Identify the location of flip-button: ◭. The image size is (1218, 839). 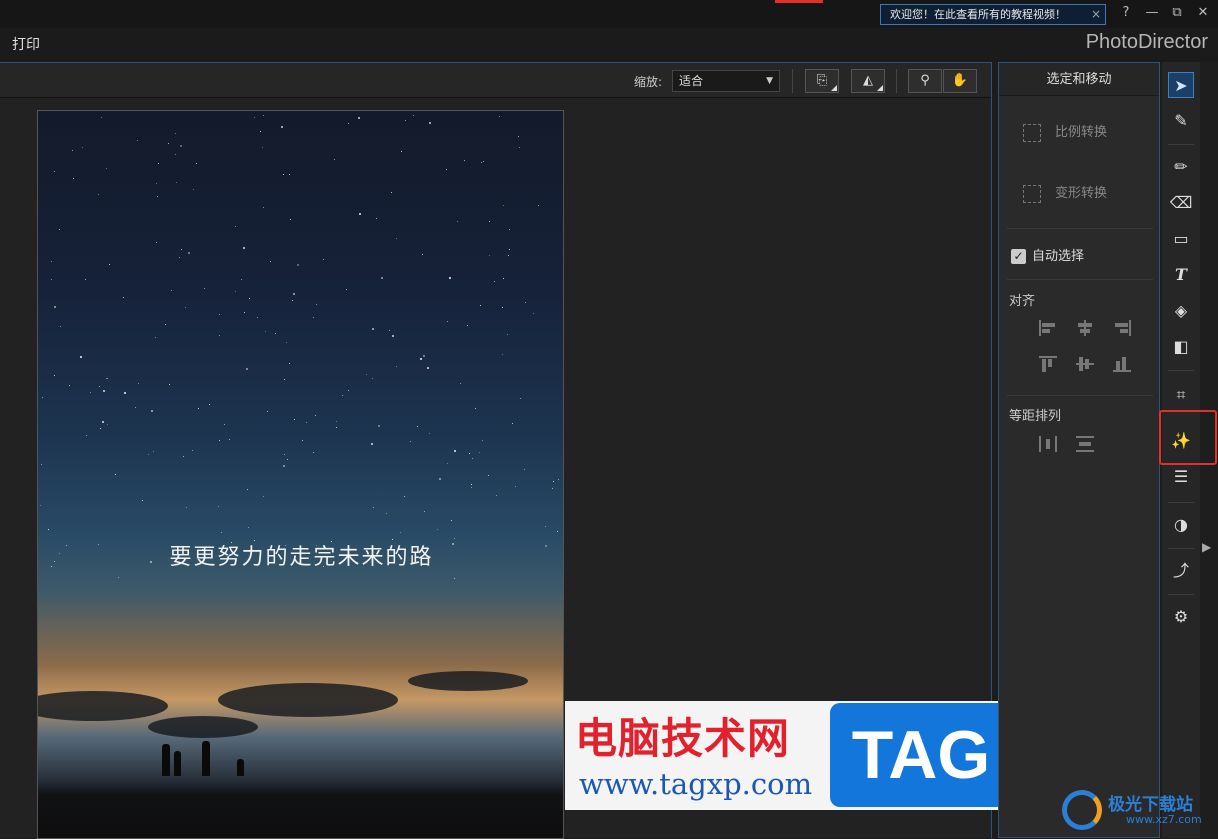
(868, 81).